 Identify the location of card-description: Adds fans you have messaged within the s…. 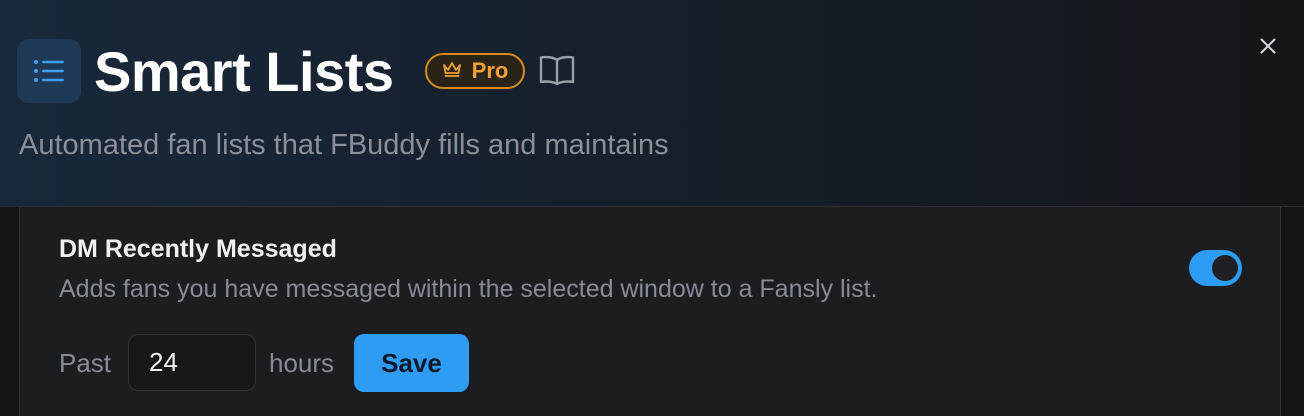
(468, 289).